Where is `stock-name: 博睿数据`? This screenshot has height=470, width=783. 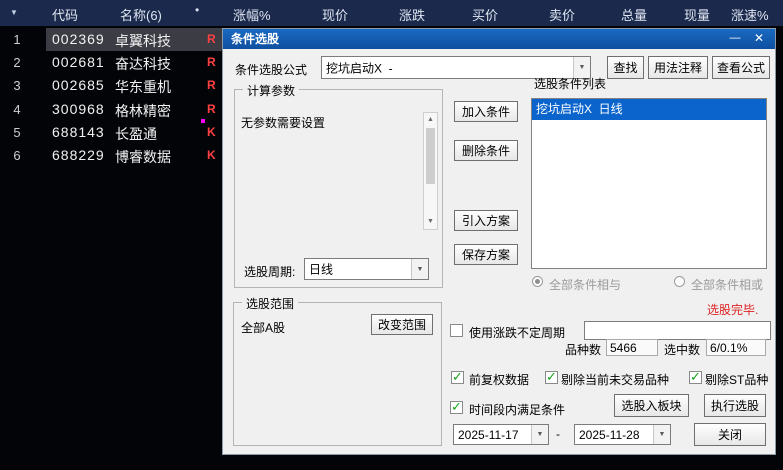
stock-name: 博睿数据 is located at coordinates (143, 157).